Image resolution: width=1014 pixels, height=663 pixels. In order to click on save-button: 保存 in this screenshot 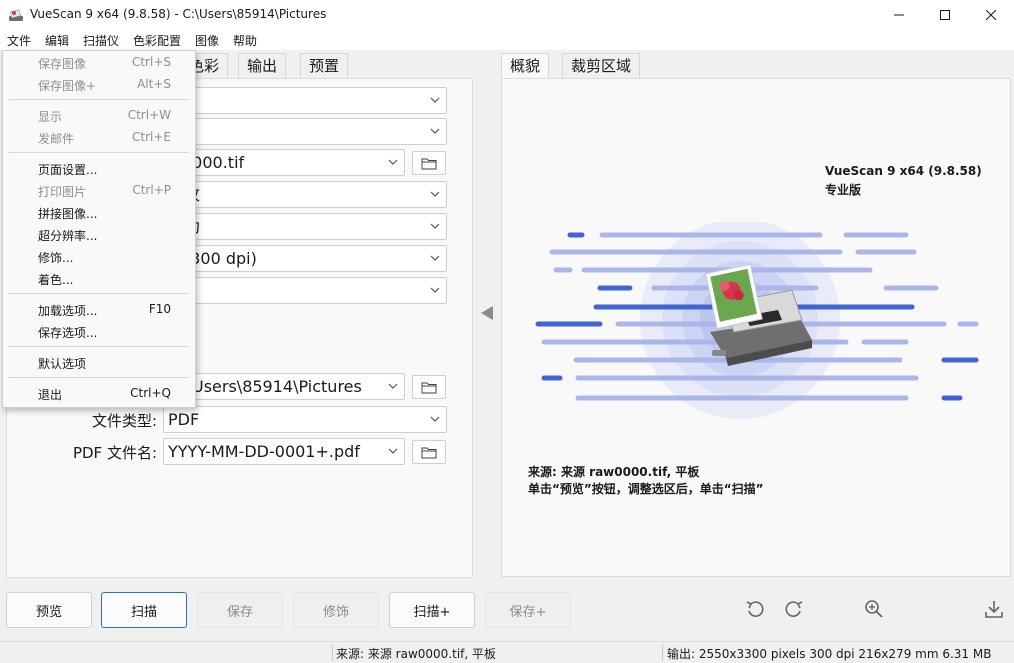, I will do `click(240, 610)`.